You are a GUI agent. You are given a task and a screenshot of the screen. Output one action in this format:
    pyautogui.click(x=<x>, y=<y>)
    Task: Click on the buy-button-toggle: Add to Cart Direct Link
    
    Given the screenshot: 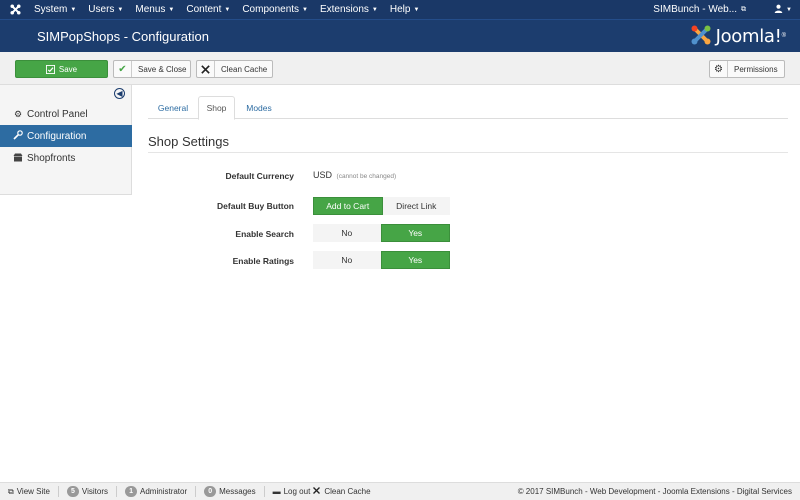 What is the action you would take?
    pyautogui.click(x=381, y=206)
    